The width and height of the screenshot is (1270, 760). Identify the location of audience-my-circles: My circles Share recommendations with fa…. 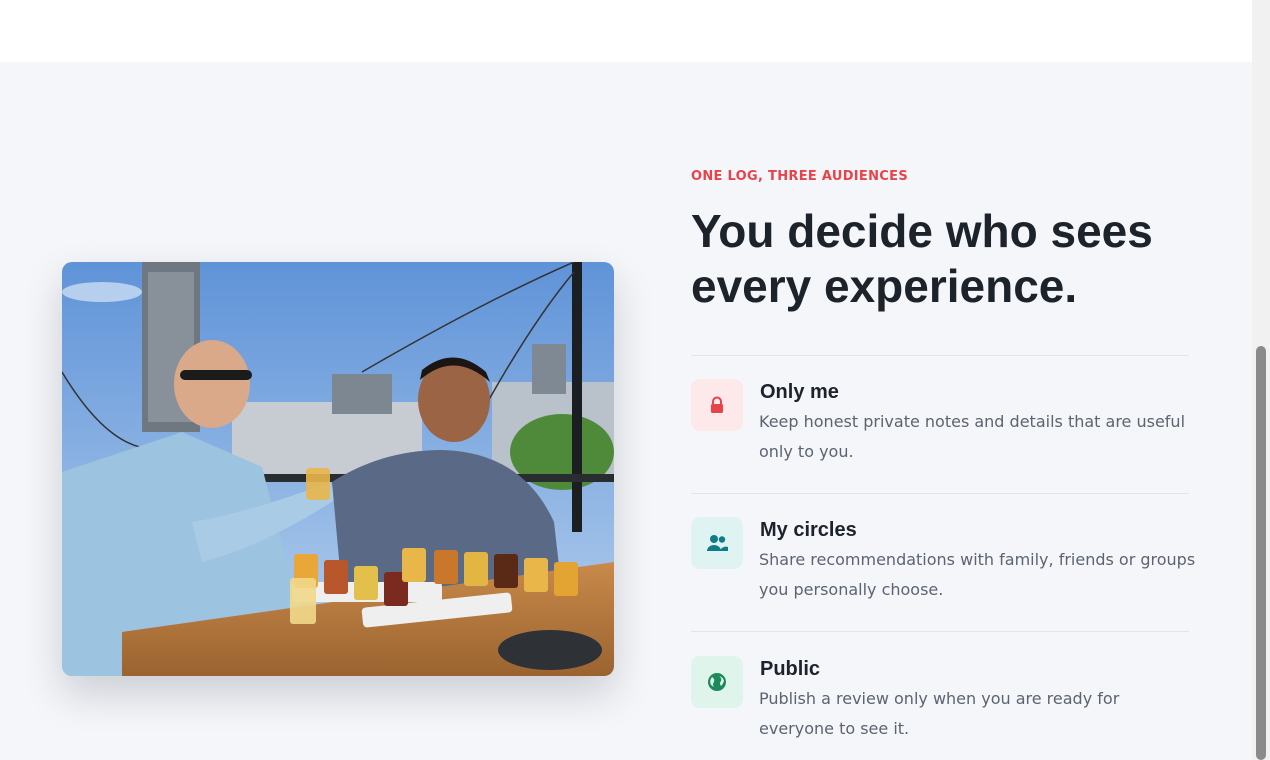
(946, 572).